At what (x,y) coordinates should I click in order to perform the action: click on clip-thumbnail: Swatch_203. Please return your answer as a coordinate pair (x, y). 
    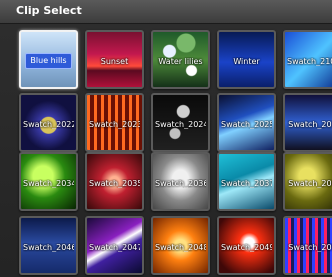
    Looking at the image, I should click on (307, 122).